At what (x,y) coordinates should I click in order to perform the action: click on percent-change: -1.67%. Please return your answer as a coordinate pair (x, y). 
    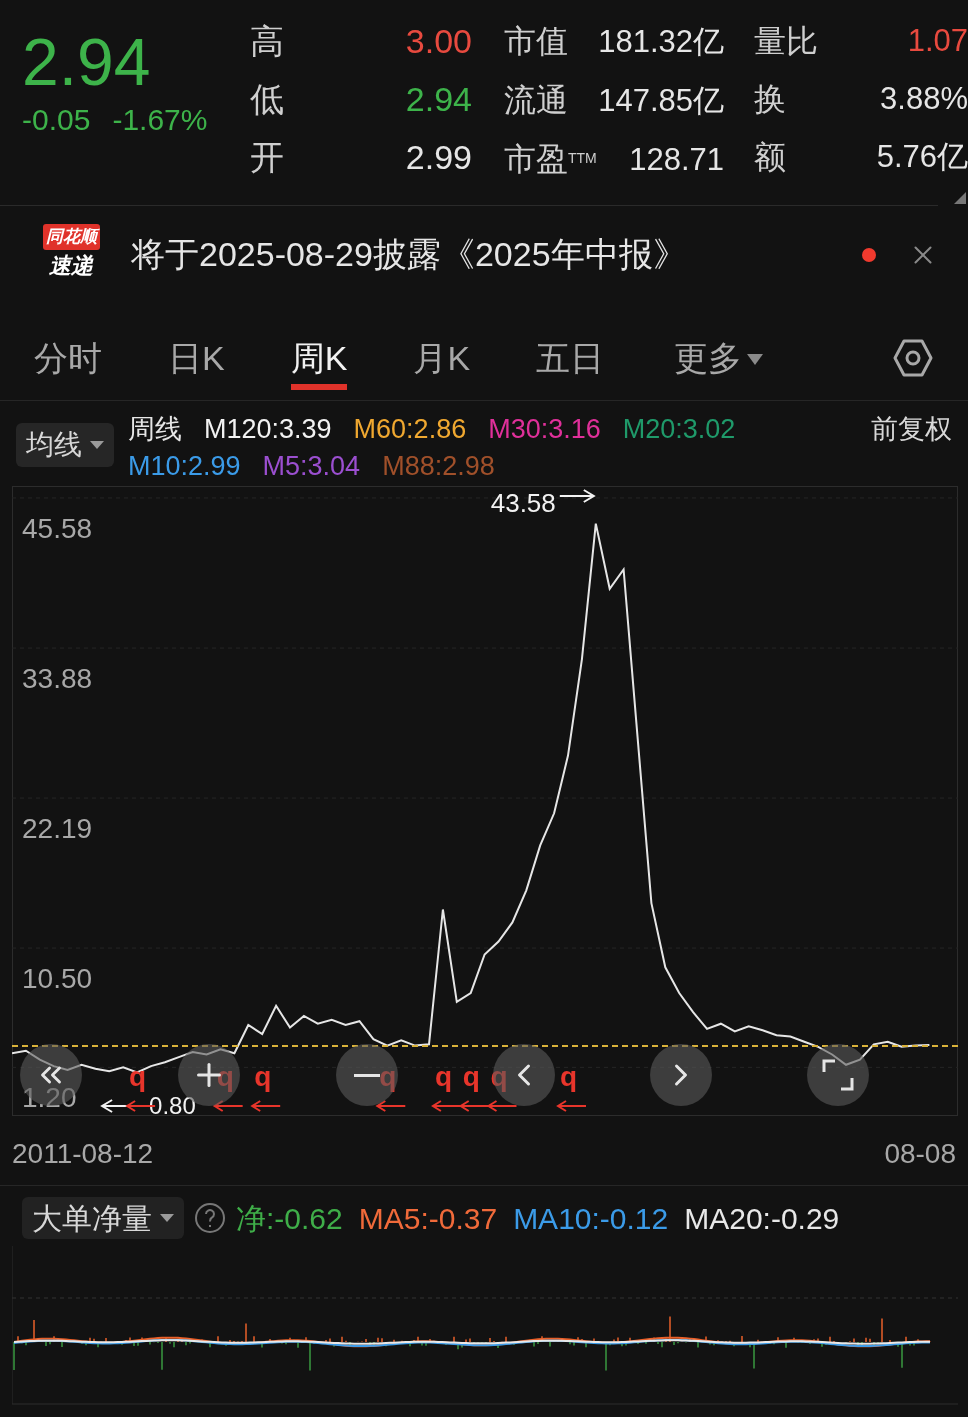
    Looking at the image, I should click on (160, 120).